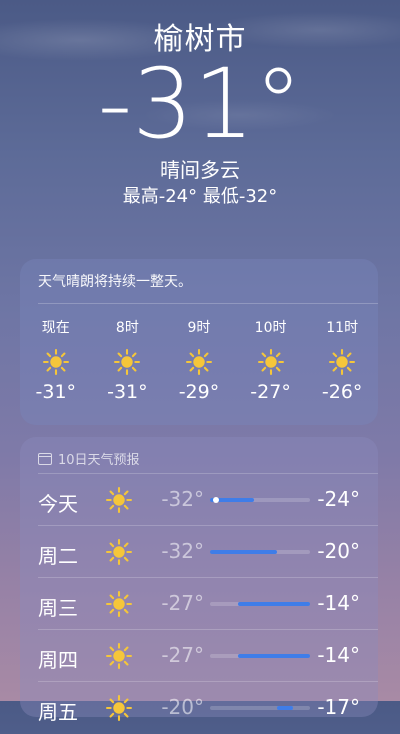  I want to click on daily-row: 周二 -32° -20°, so click(199, 552).